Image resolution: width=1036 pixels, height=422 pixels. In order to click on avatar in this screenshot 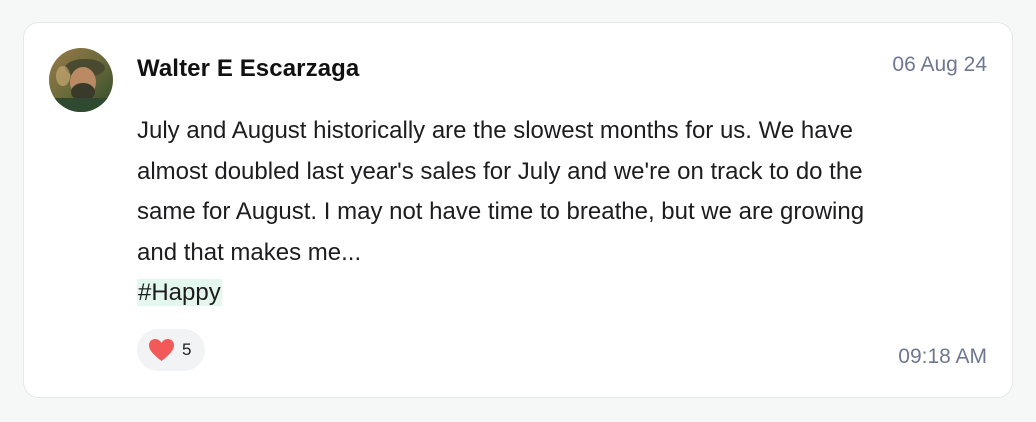, I will do `click(81, 80)`.